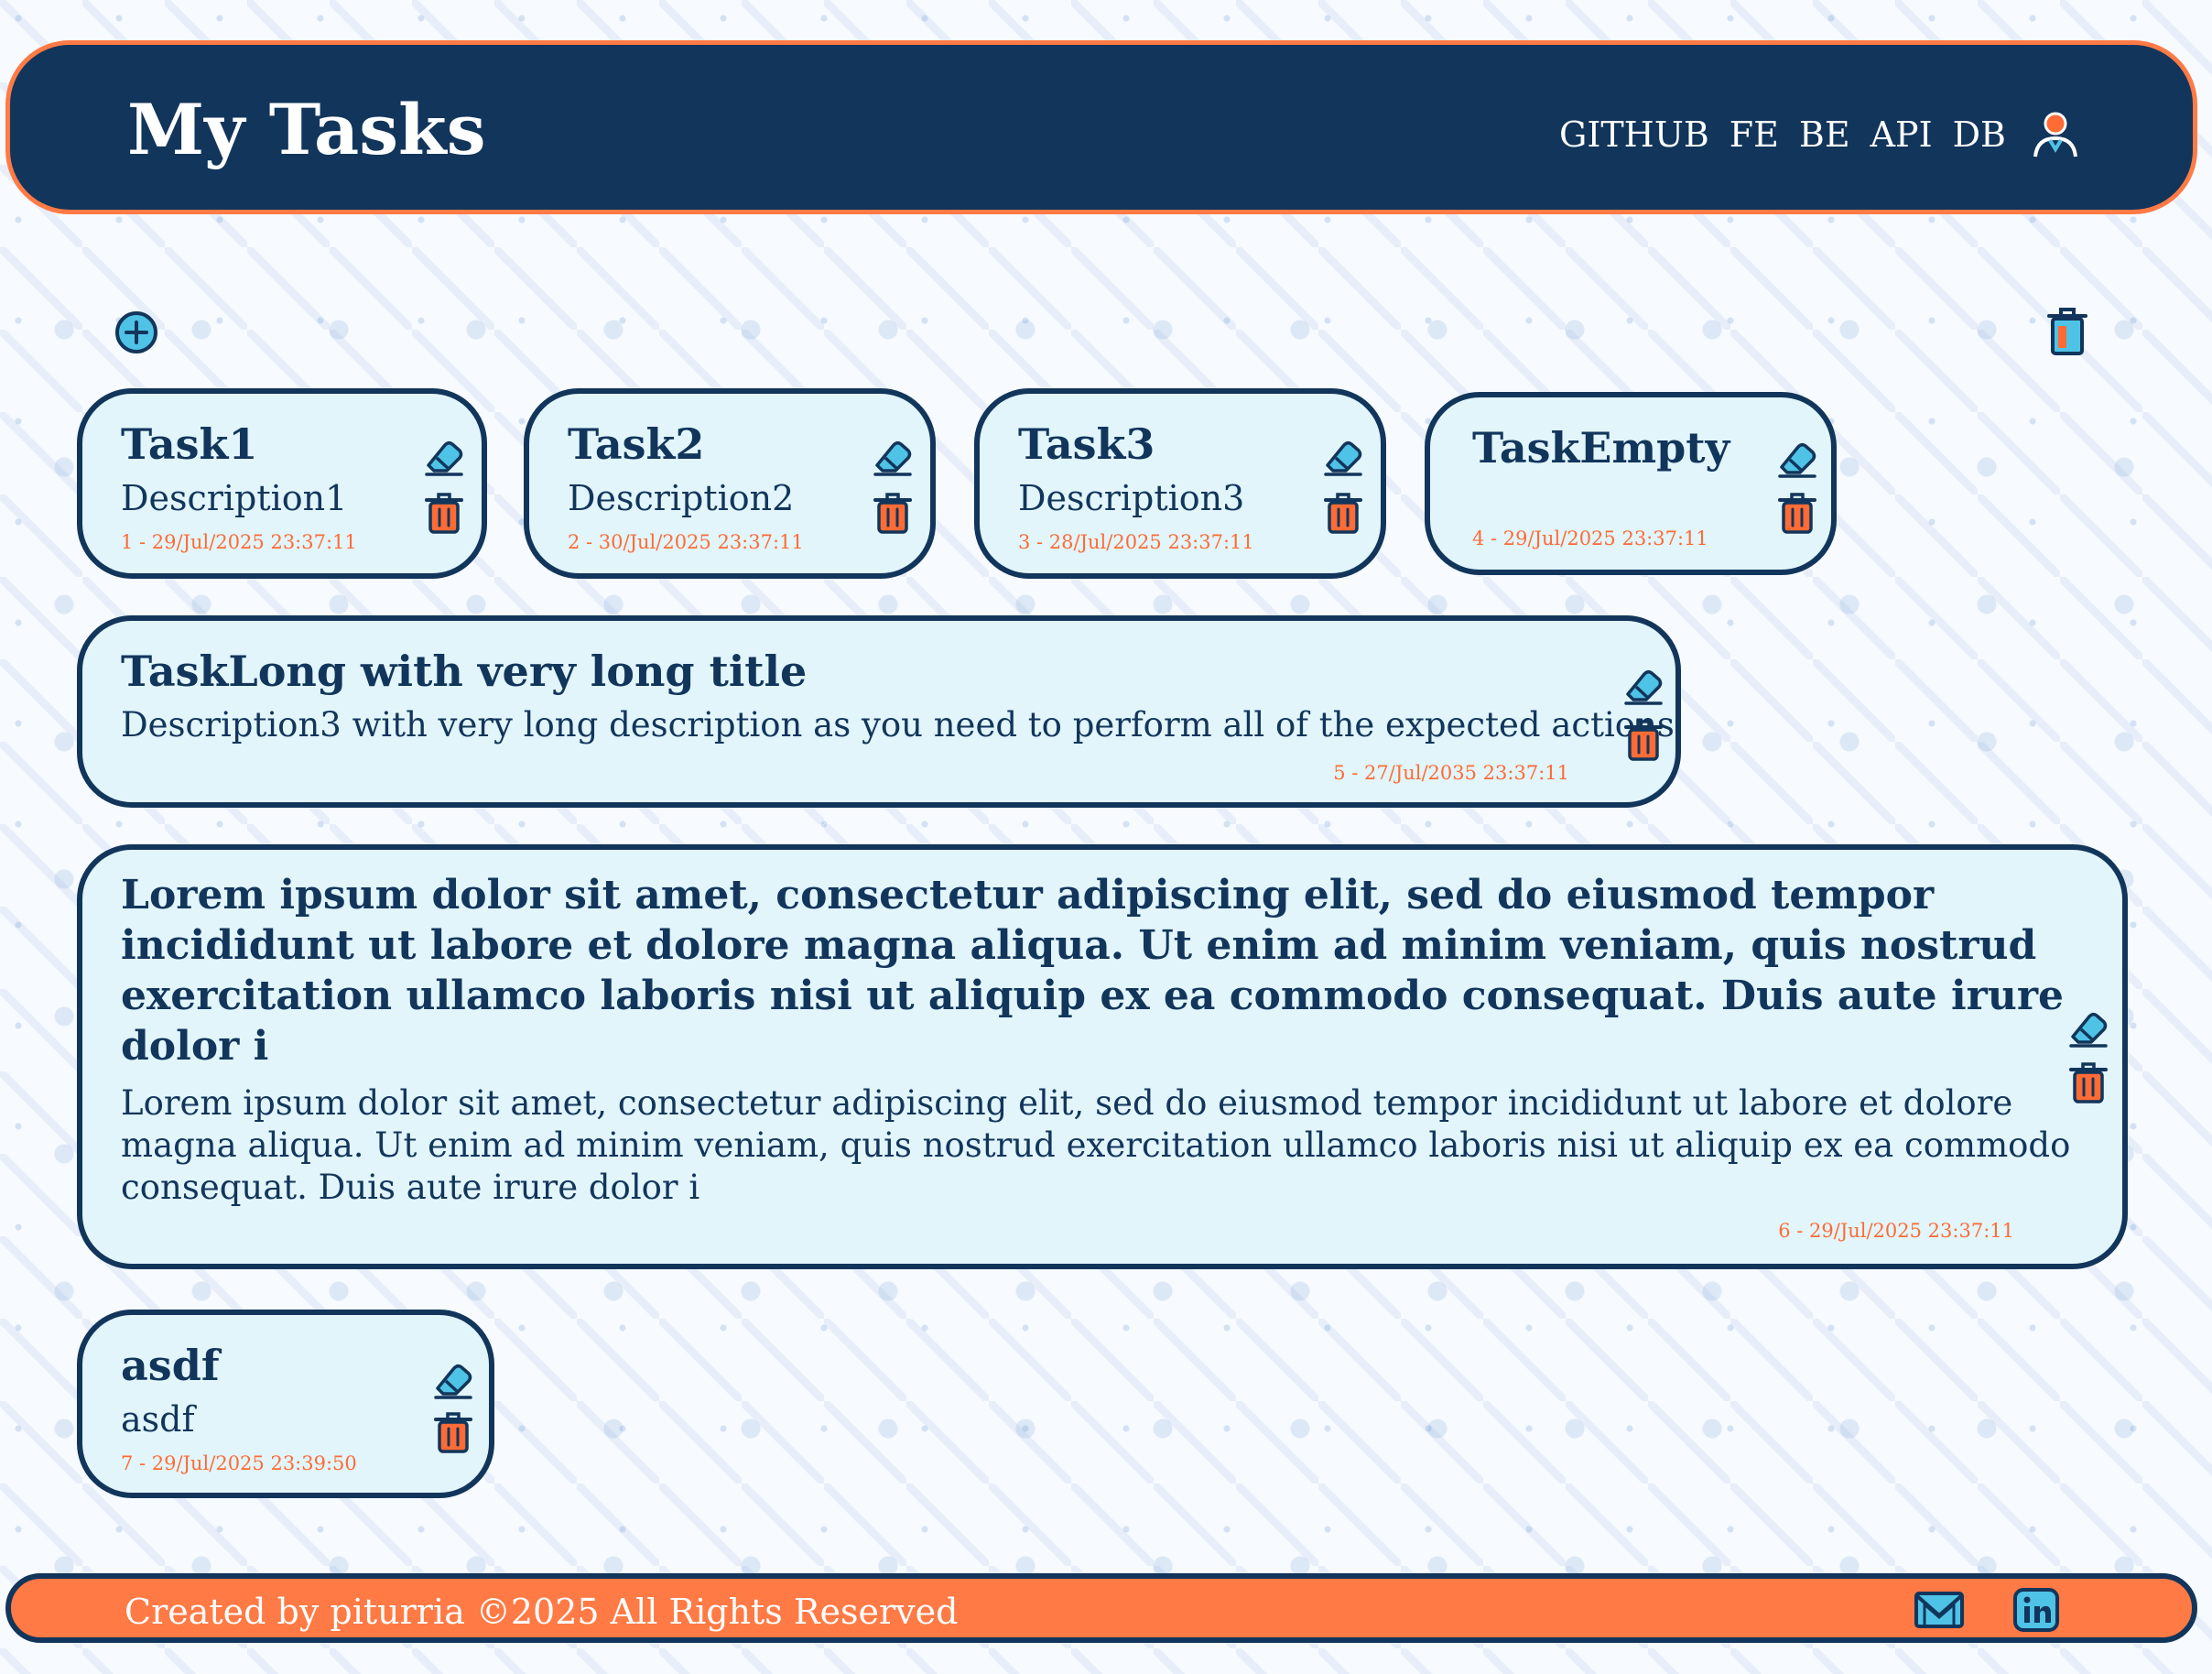 This screenshot has height=1674, width=2212. I want to click on clear-all-button, so click(2067, 331).